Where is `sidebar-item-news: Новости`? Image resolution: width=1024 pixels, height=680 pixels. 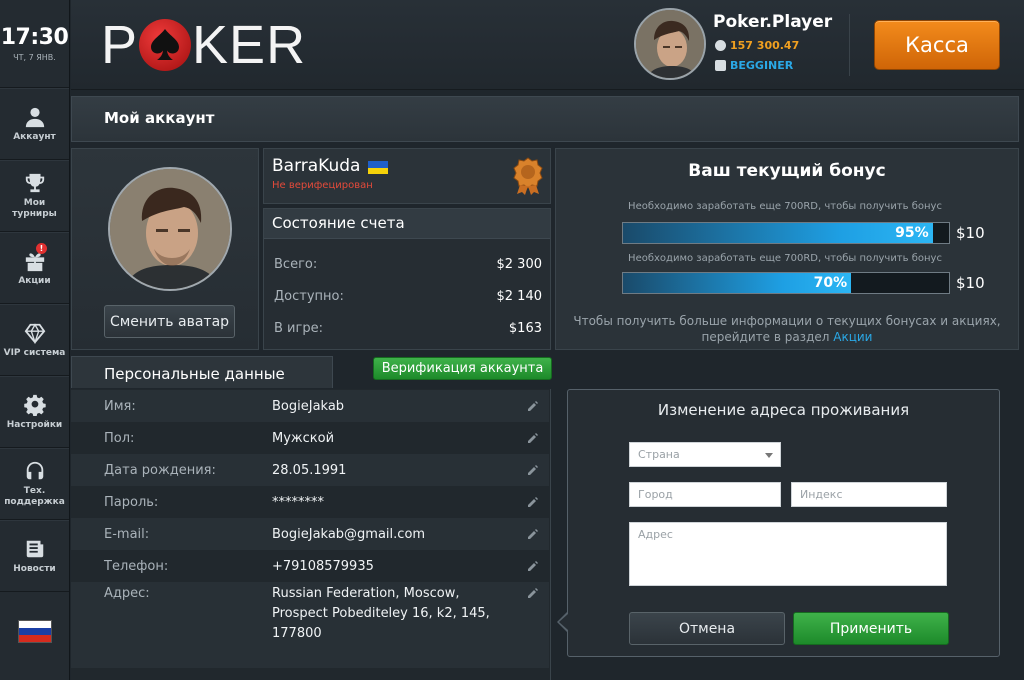
sidebar-item-news: Новости is located at coordinates (34, 556).